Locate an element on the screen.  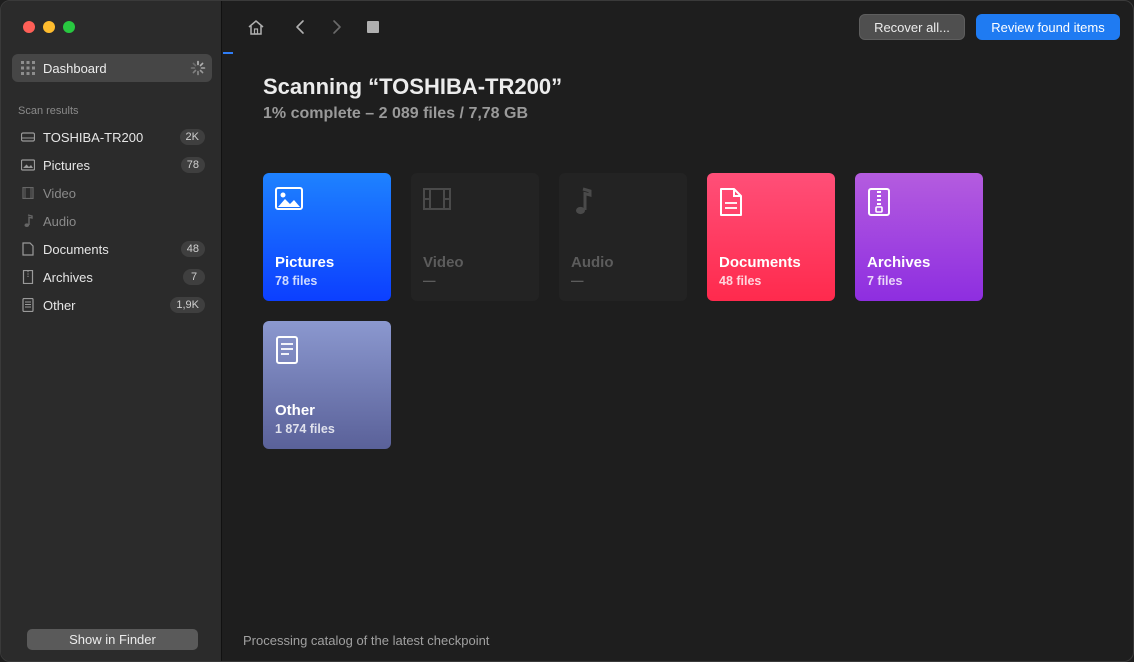
show-in-finder-button: Show in Finder is located at coordinates (112, 639).